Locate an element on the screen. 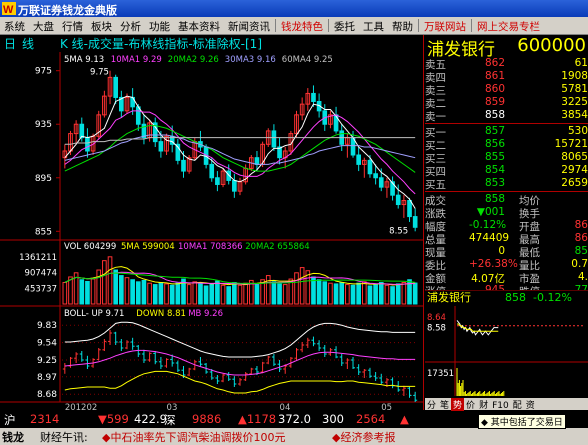  menu-item: 钱龙特色 is located at coordinates (302, 25).